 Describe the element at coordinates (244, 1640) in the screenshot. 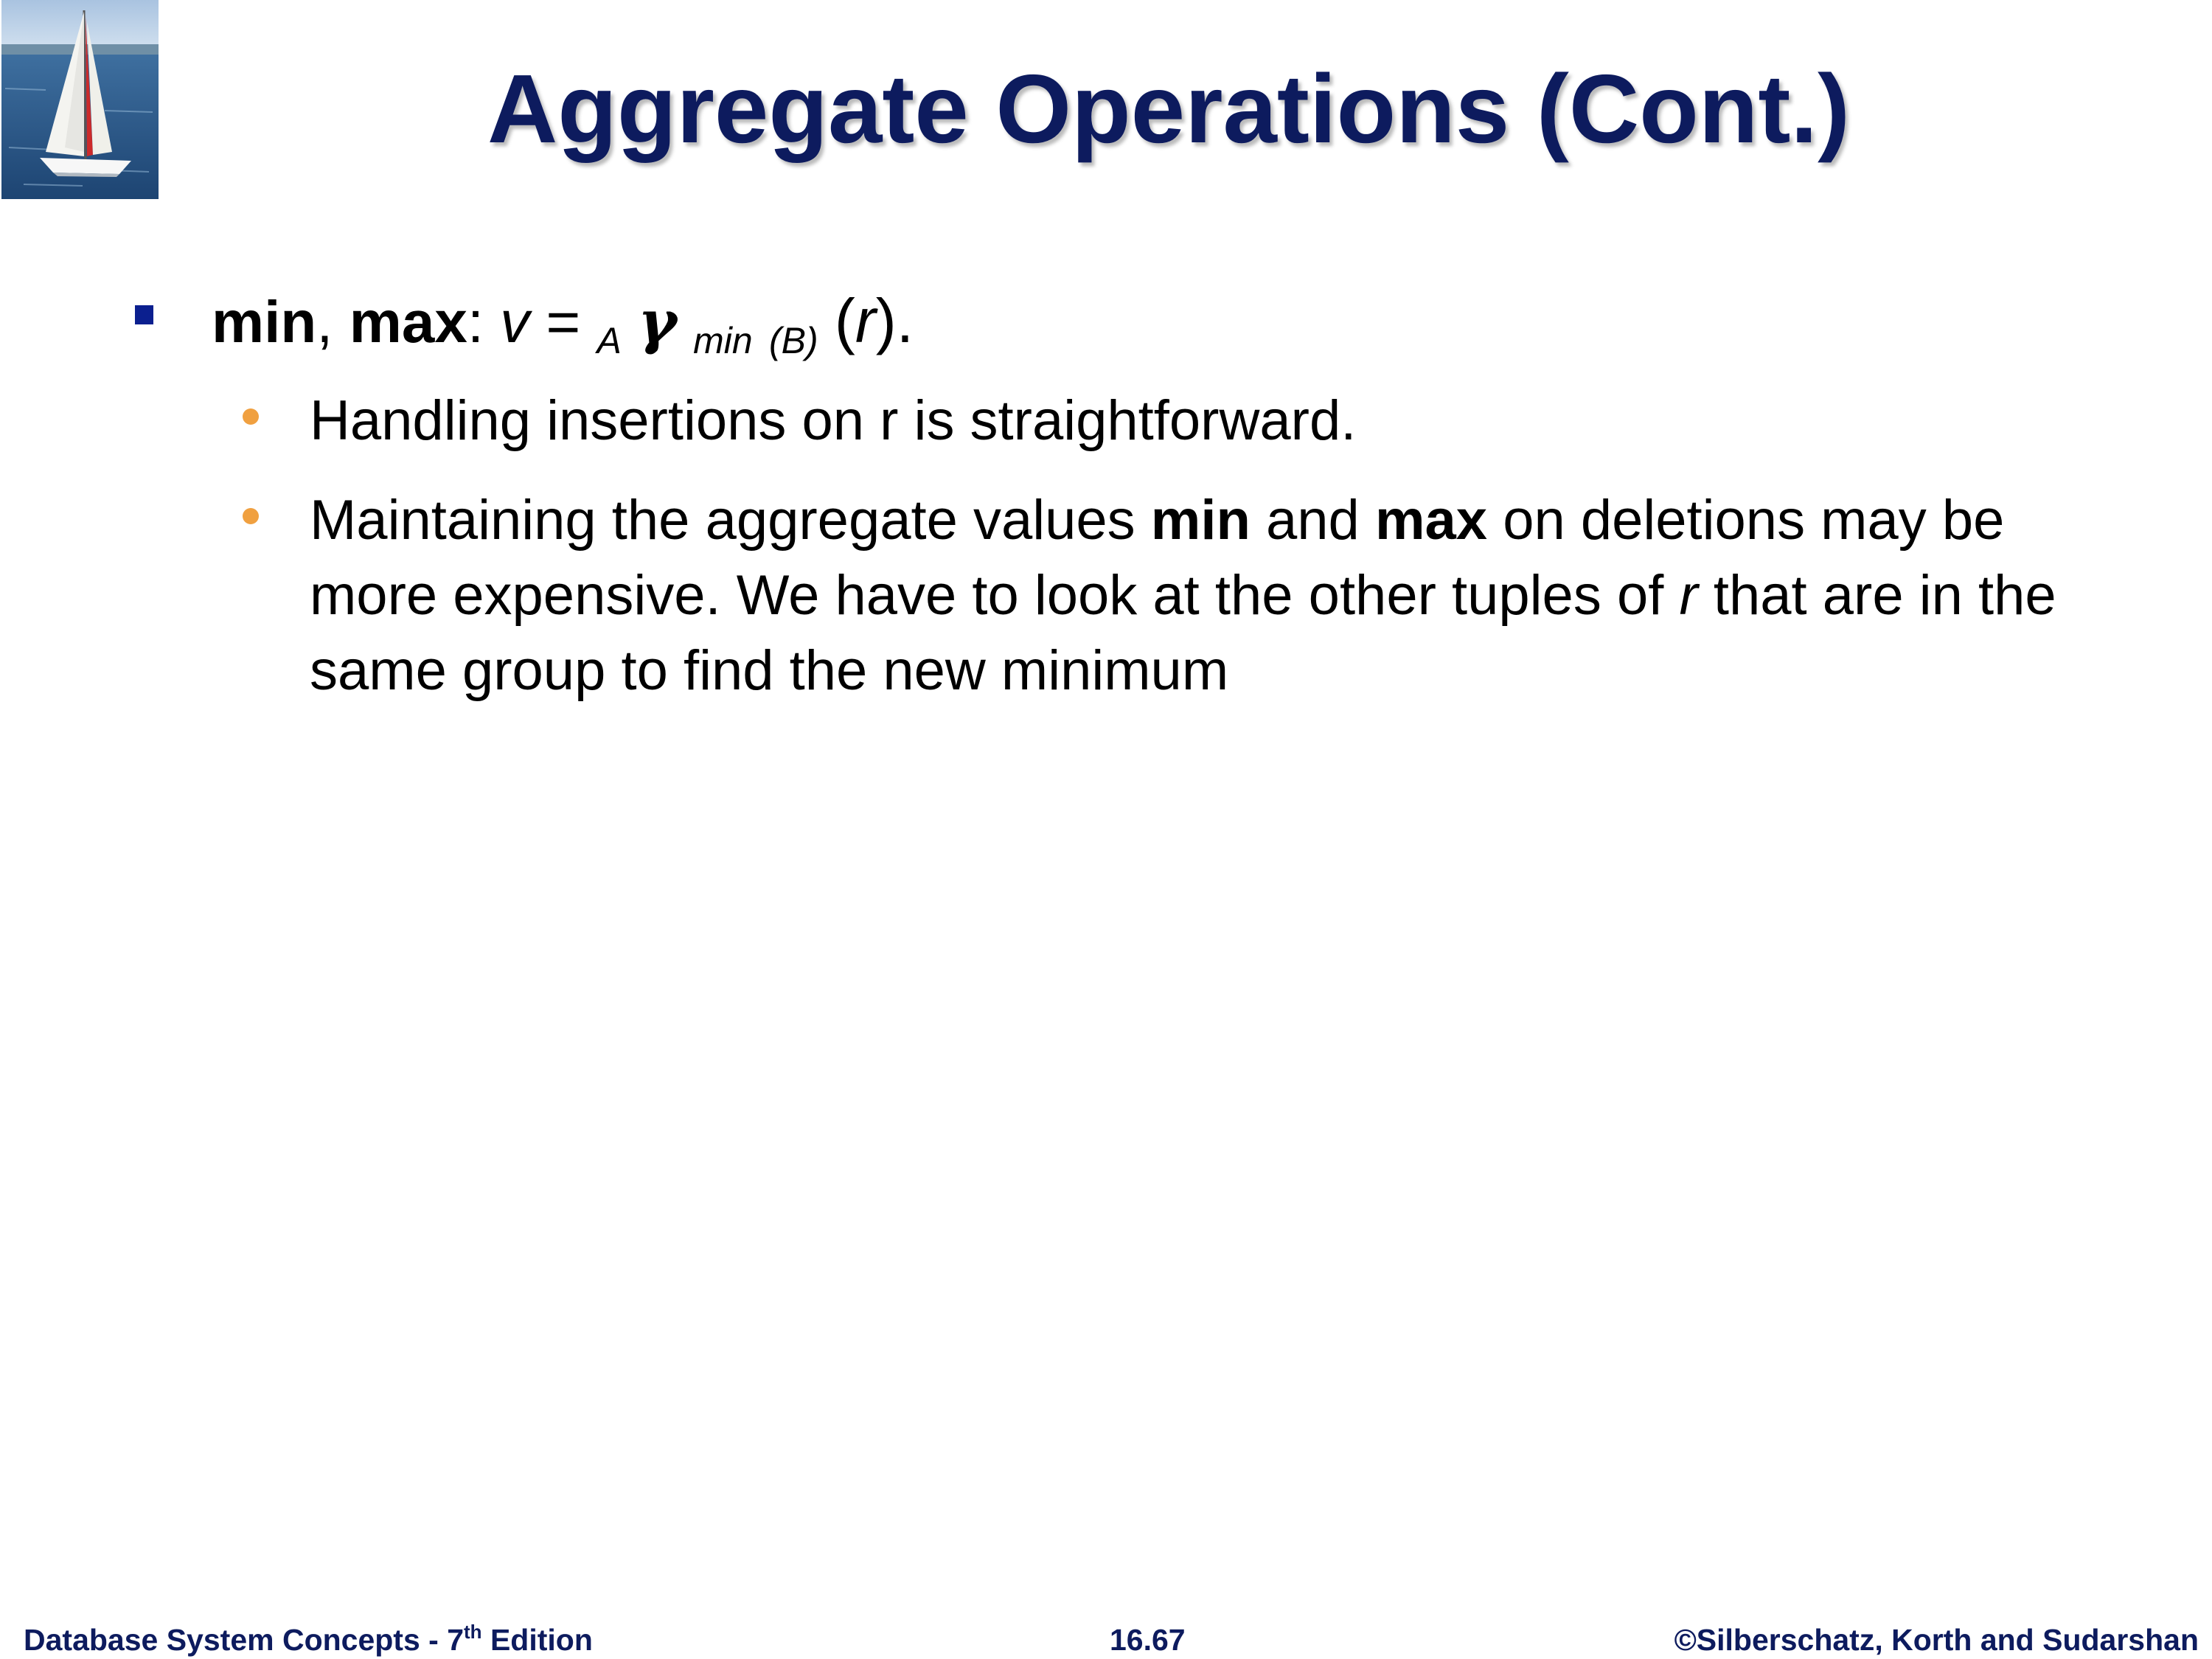

I see `footer-title-prefix: Database System Concepts - 7` at that location.